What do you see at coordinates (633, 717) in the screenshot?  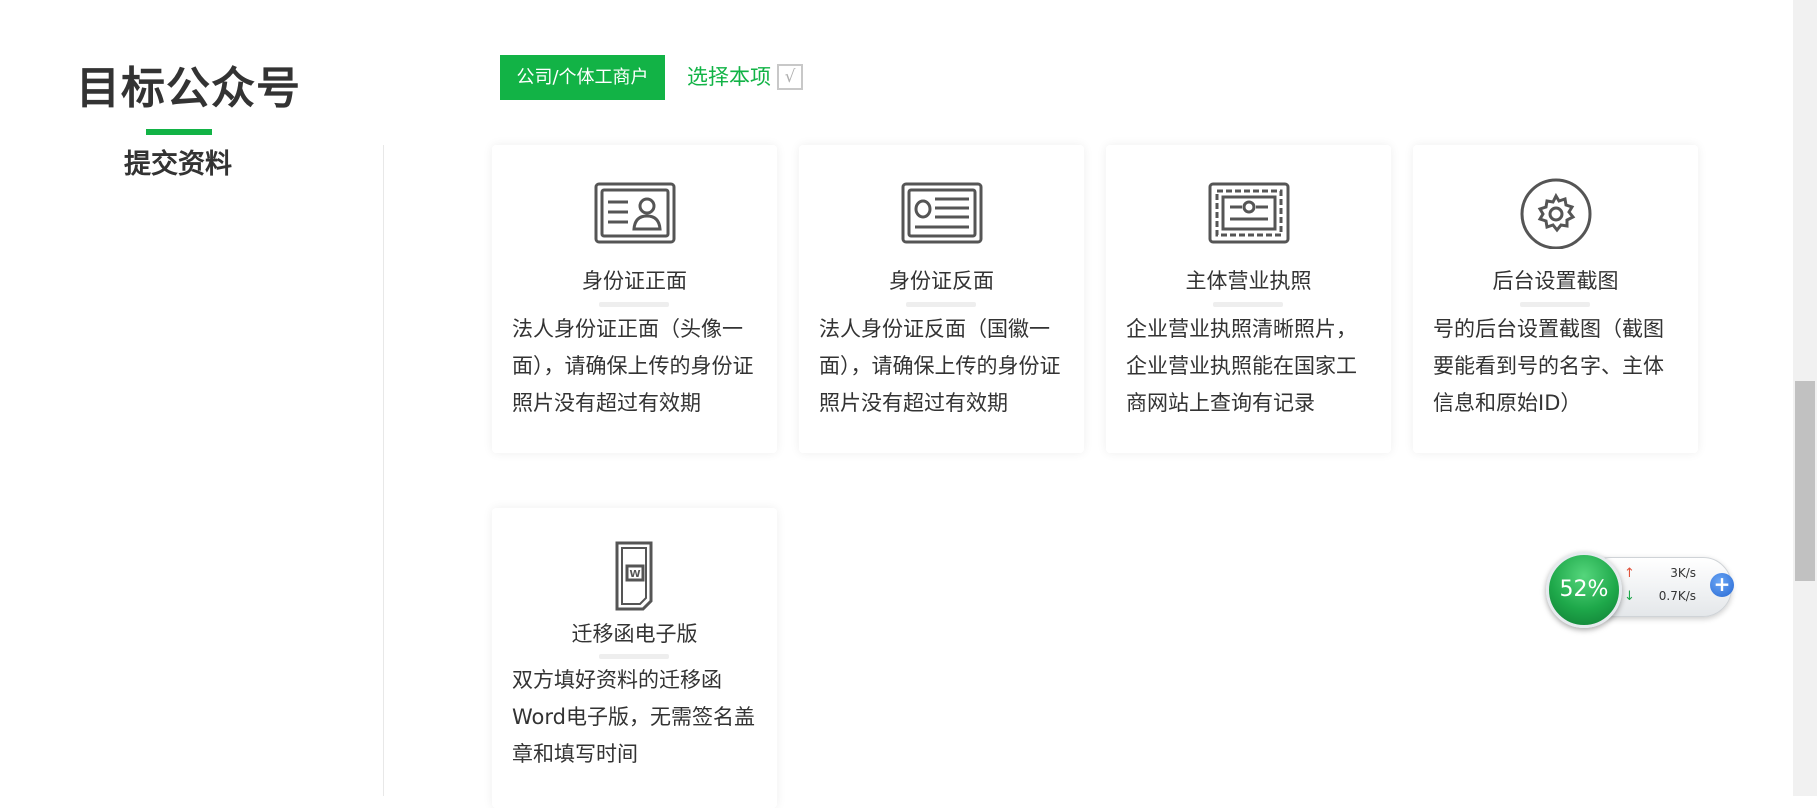 I see `card-description: 双方填好资料的迁移函Word电子版，无需签名盖章和填写时间` at bounding box center [633, 717].